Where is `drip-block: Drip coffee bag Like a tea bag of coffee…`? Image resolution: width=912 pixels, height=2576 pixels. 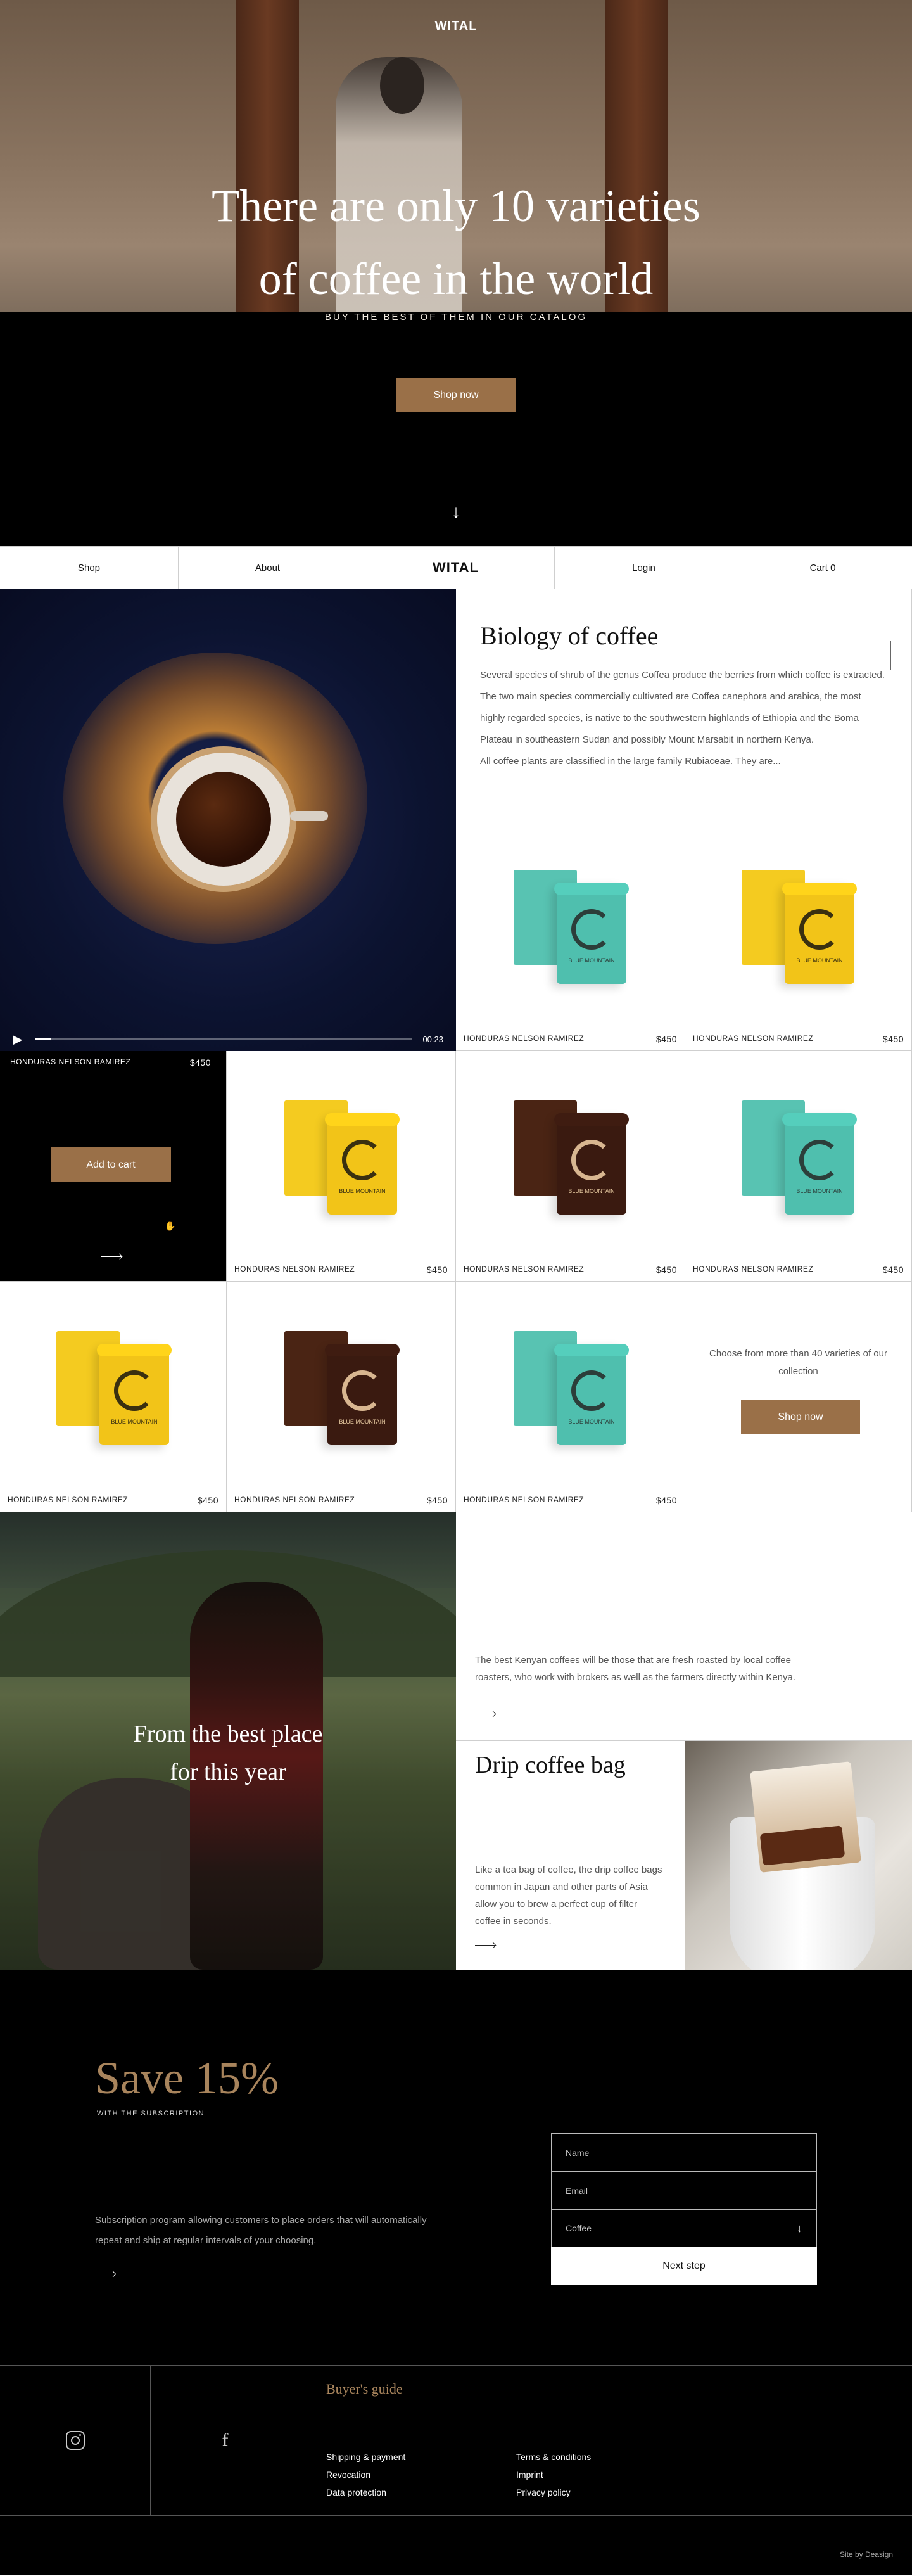
drip-block: Drip coffee bag Like a tea bag of coffee… is located at coordinates (570, 1856).